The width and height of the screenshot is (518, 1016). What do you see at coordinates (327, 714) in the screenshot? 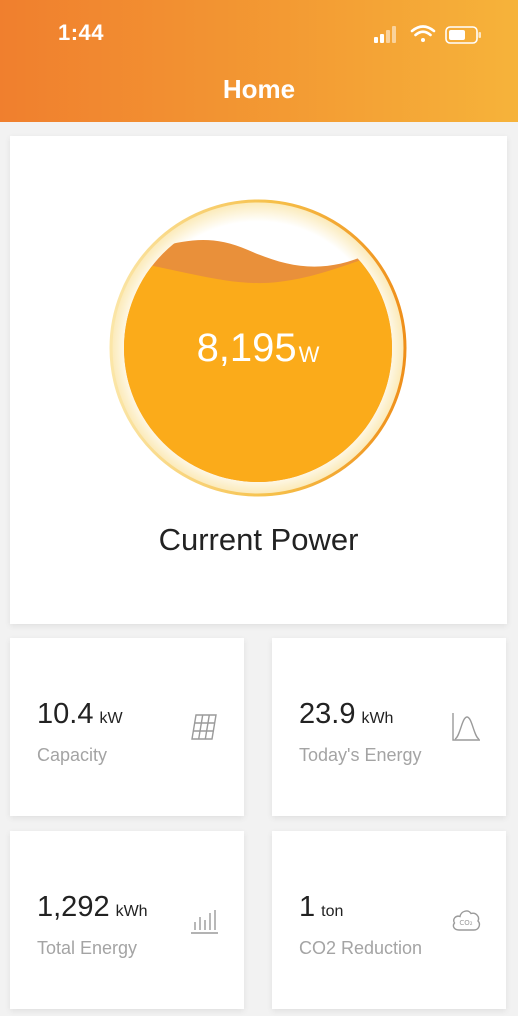
I see `todays-energy-number: 23.9` at bounding box center [327, 714].